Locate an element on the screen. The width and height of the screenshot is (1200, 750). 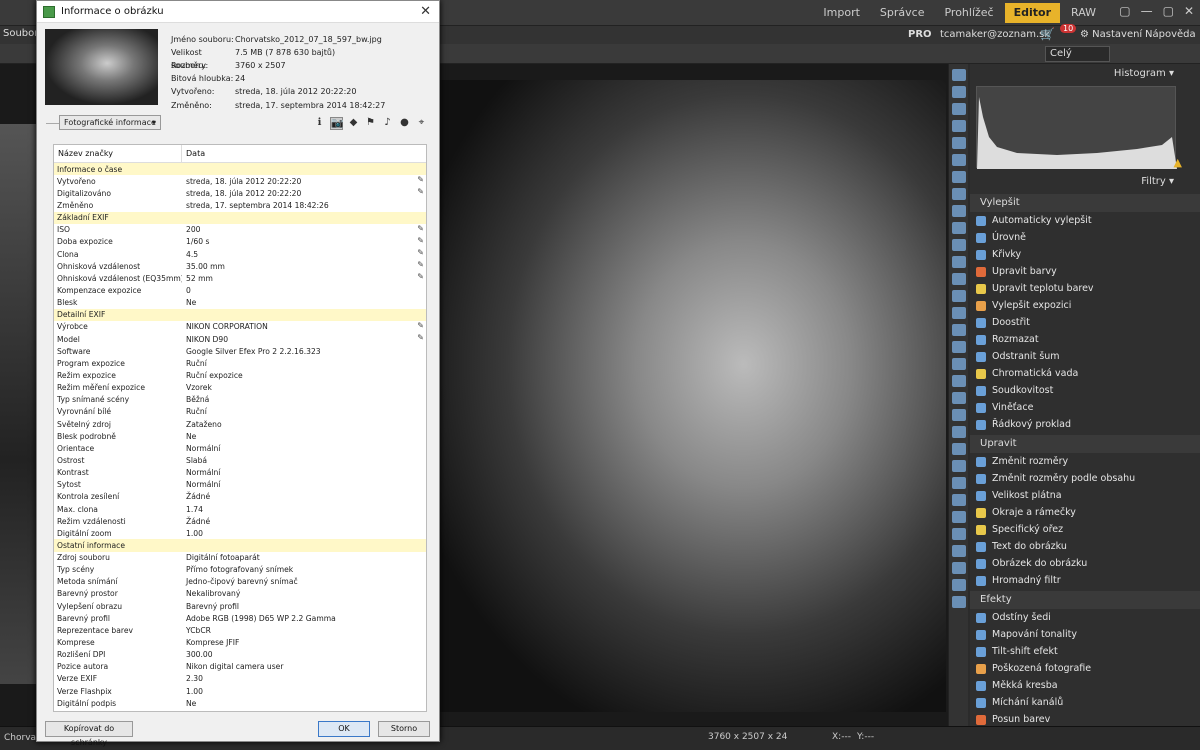
filter-item: Automaticky vylepšit is located at coordinates (1085, 220).